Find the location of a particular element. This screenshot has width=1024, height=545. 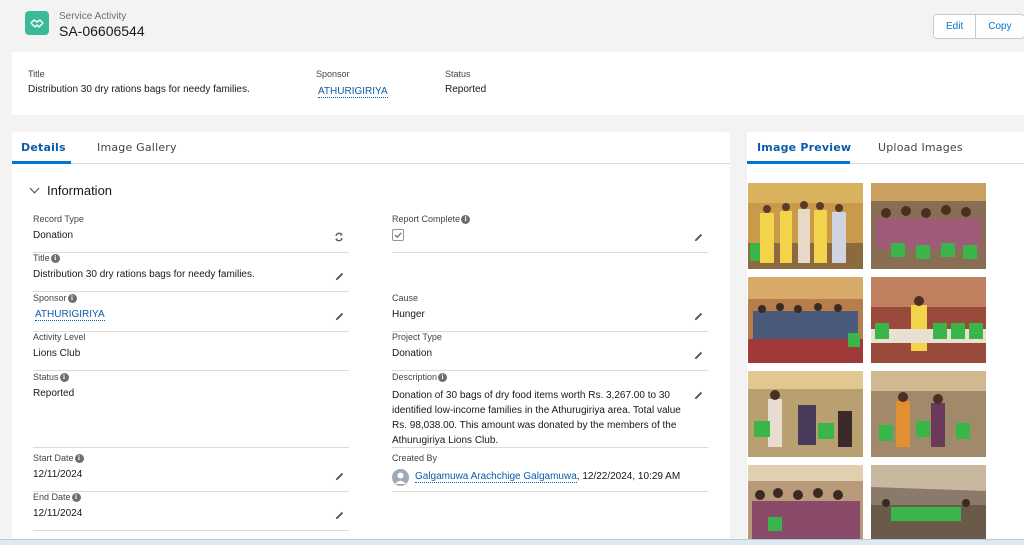

field-report-complete: Report Complete i is located at coordinates (550, 233).